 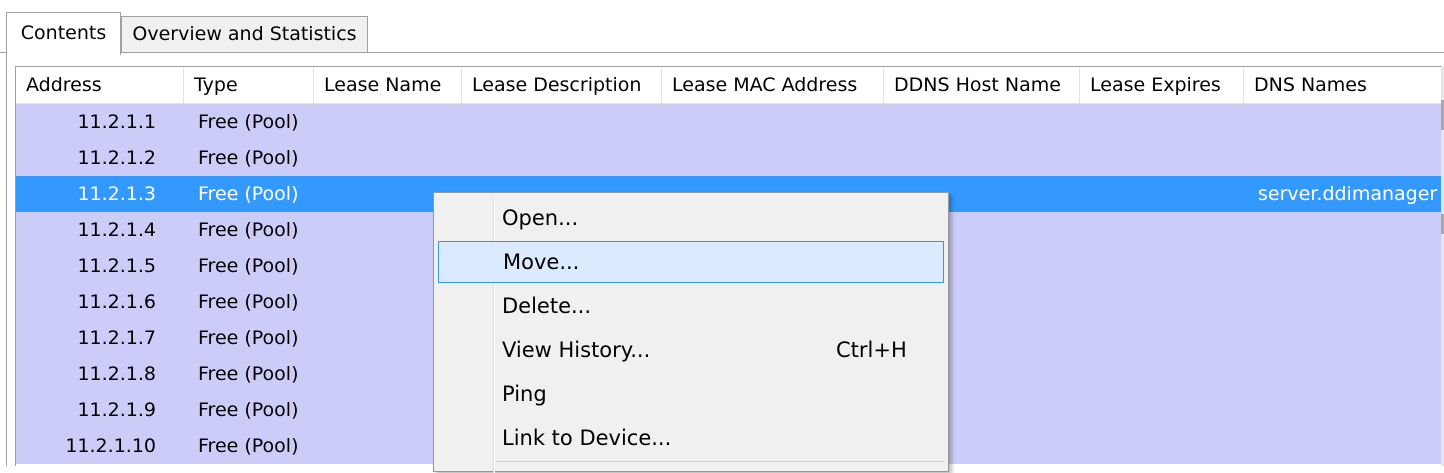 What do you see at coordinates (1162, 85) in the screenshot?
I see `column-header-lease-expires: Lease Expires` at bounding box center [1162, 85].